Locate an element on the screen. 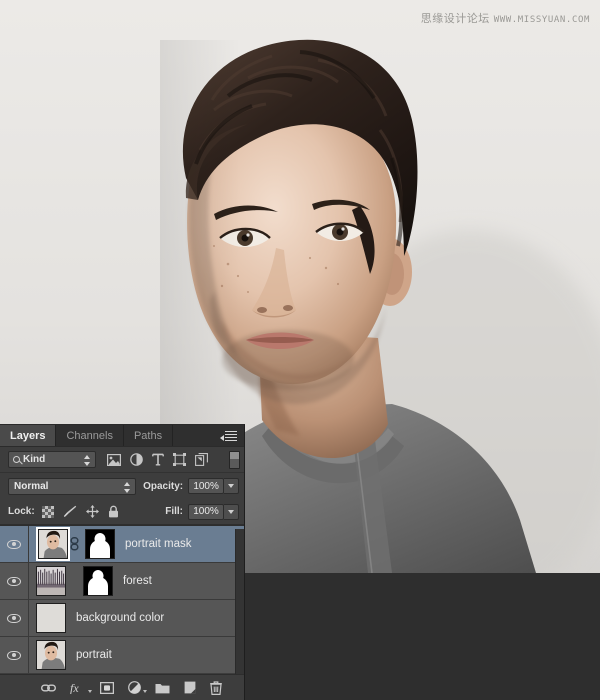  smart-object-filter-icon is located at coordinates (201, 459).